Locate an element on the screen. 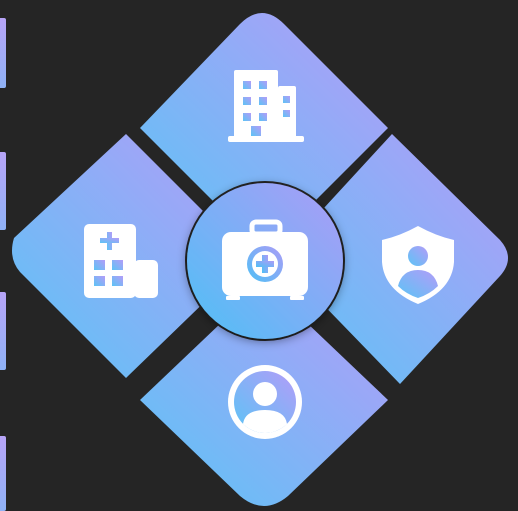  center-medical-button is located at coordinates (265, 261).